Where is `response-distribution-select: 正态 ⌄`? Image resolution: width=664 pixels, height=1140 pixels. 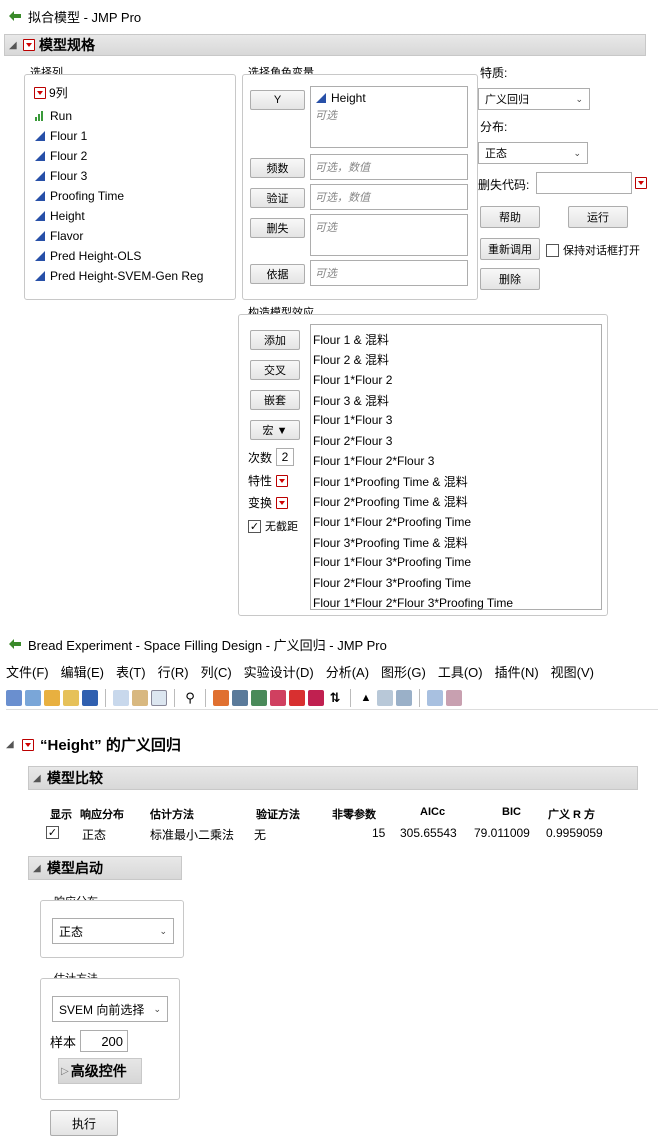
response-distribution-select: 正态 ⌄ is located at coordinates (113, 931).